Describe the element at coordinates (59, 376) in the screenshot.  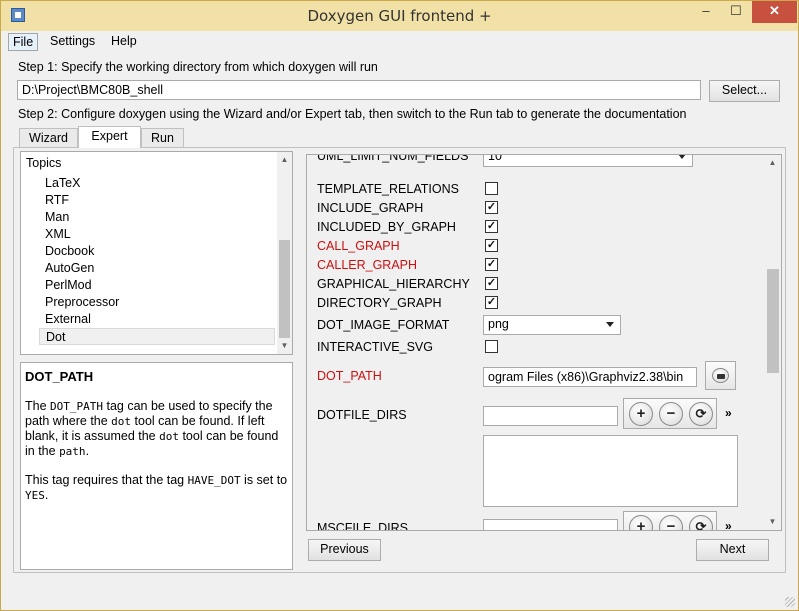
I see `help-title: DOT_PATH` at that location.